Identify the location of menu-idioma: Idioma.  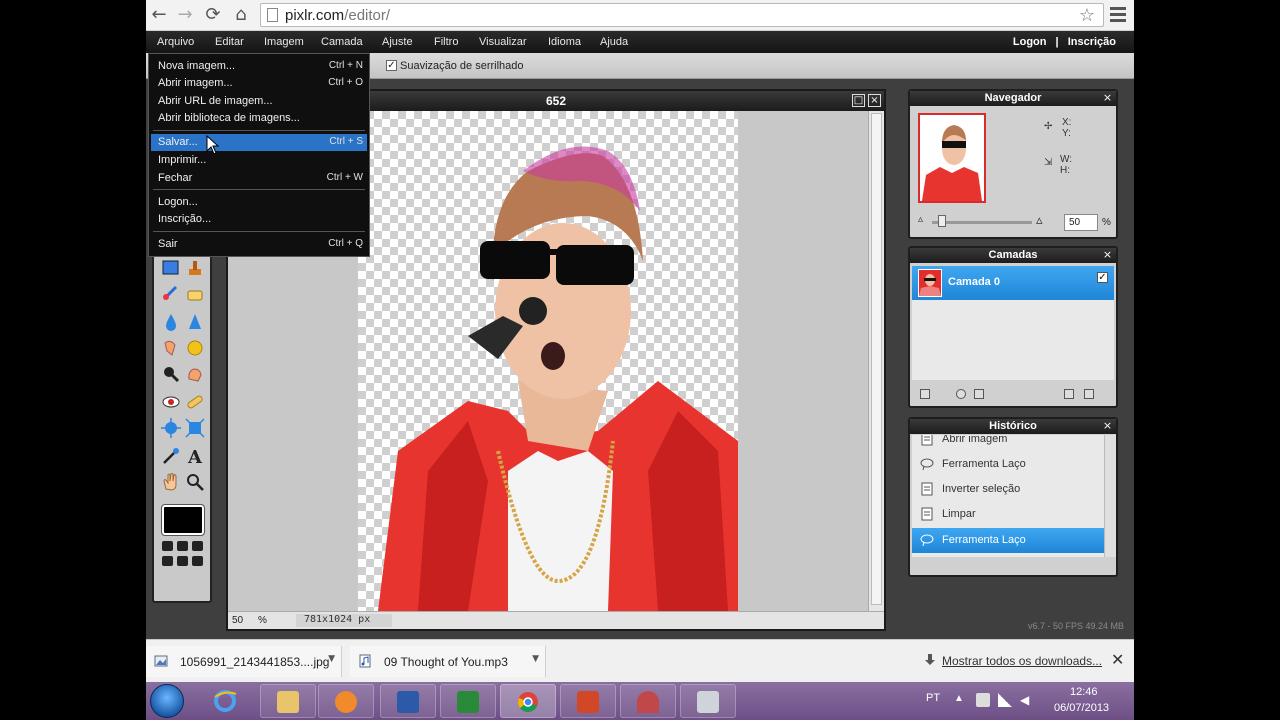
(564, 42).